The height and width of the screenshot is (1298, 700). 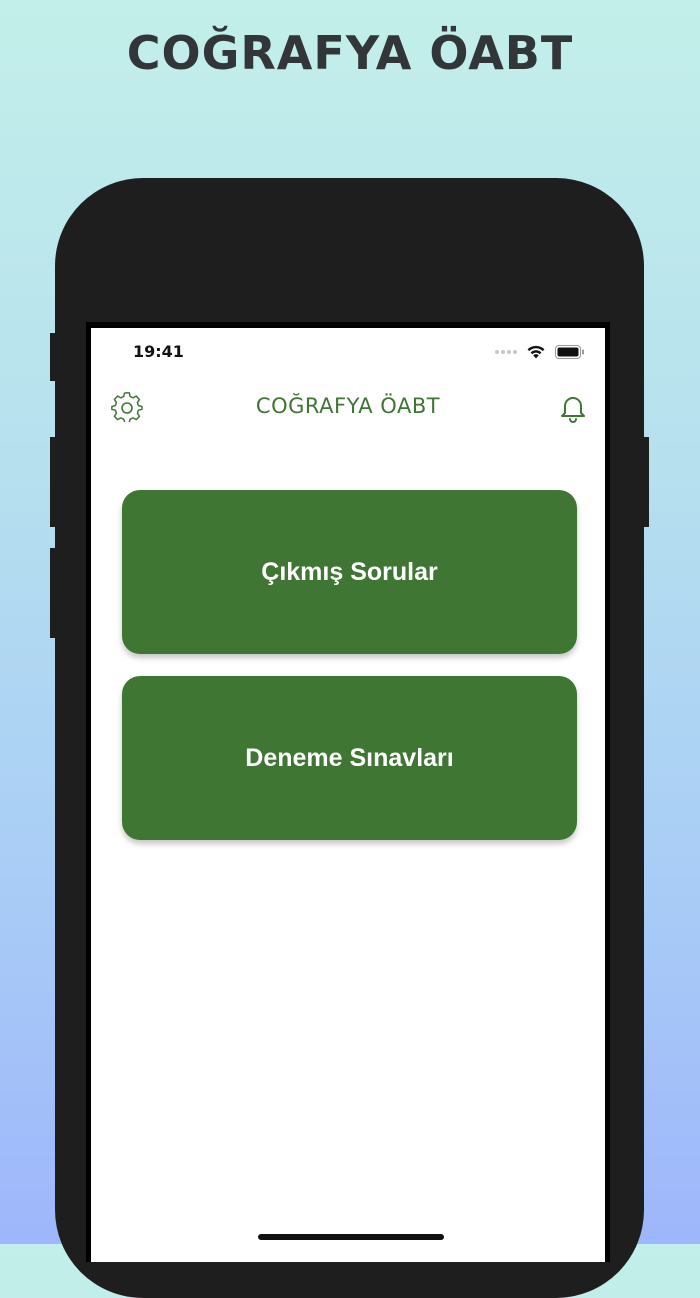 I want to click on promo-title: COĞRAFYA ÖABT, so click(x=350, y=53).